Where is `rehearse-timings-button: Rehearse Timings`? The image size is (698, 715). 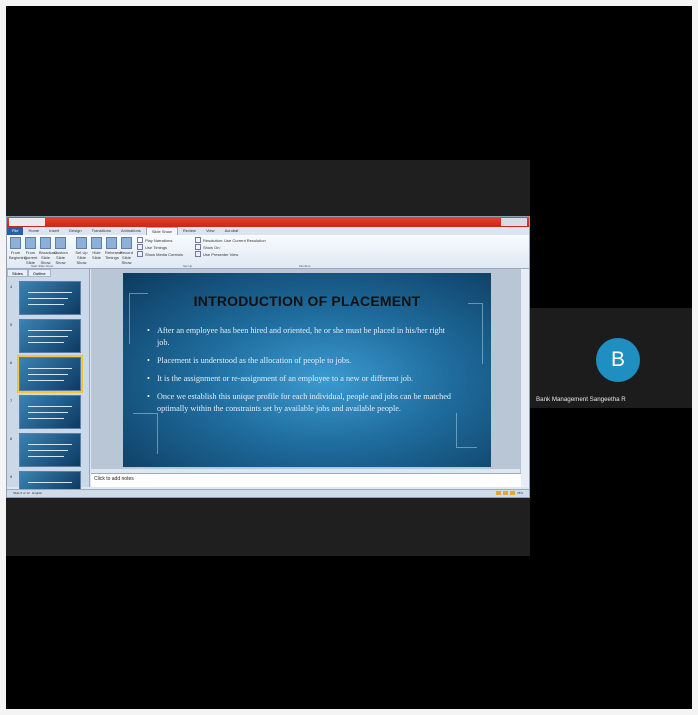
rehearse-timings-button: Rehearse Timings is located at coordinates (113, 251).